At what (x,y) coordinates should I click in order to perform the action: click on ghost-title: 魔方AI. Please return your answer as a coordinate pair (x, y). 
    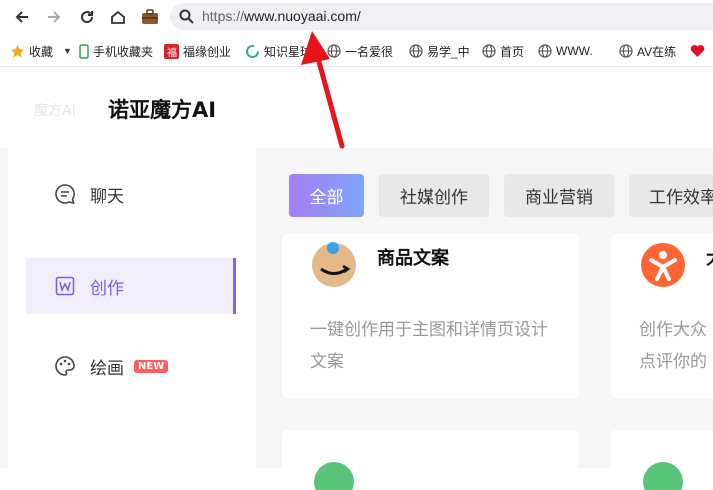
    Looking at the image, I should click on (55, 111).